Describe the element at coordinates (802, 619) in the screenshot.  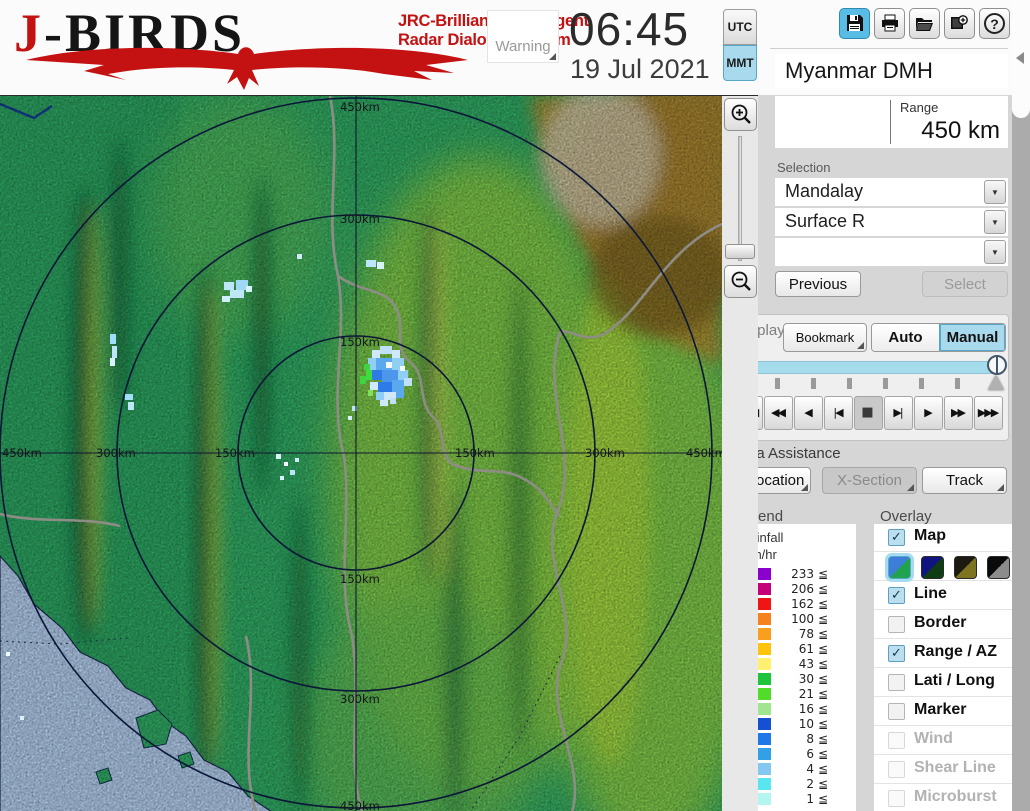
I see `legend-value: 100` at that location.